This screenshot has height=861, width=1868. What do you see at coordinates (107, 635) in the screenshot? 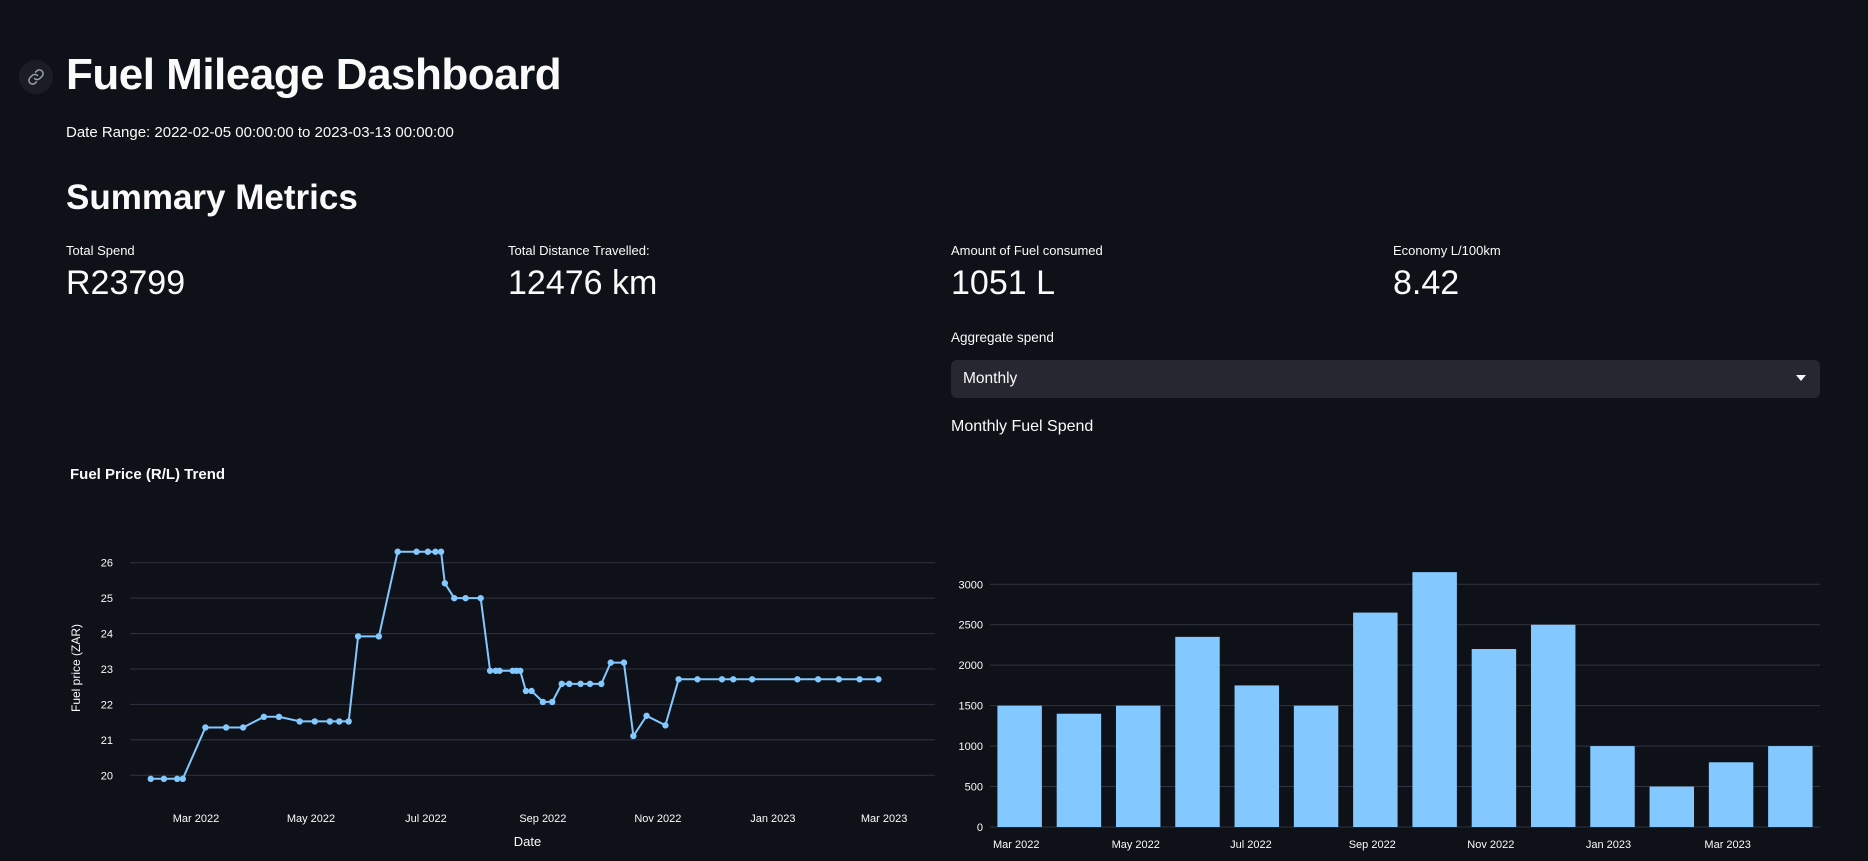
I see `y-tick-label: 24` at bounding box center [107, 635].